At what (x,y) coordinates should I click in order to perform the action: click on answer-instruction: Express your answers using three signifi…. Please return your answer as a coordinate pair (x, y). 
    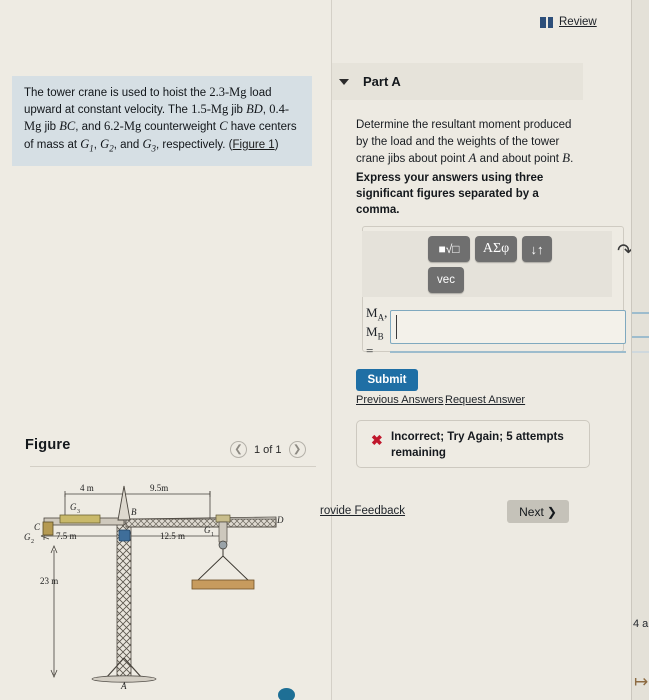
    Looking at the image, I should click on (450, 194).